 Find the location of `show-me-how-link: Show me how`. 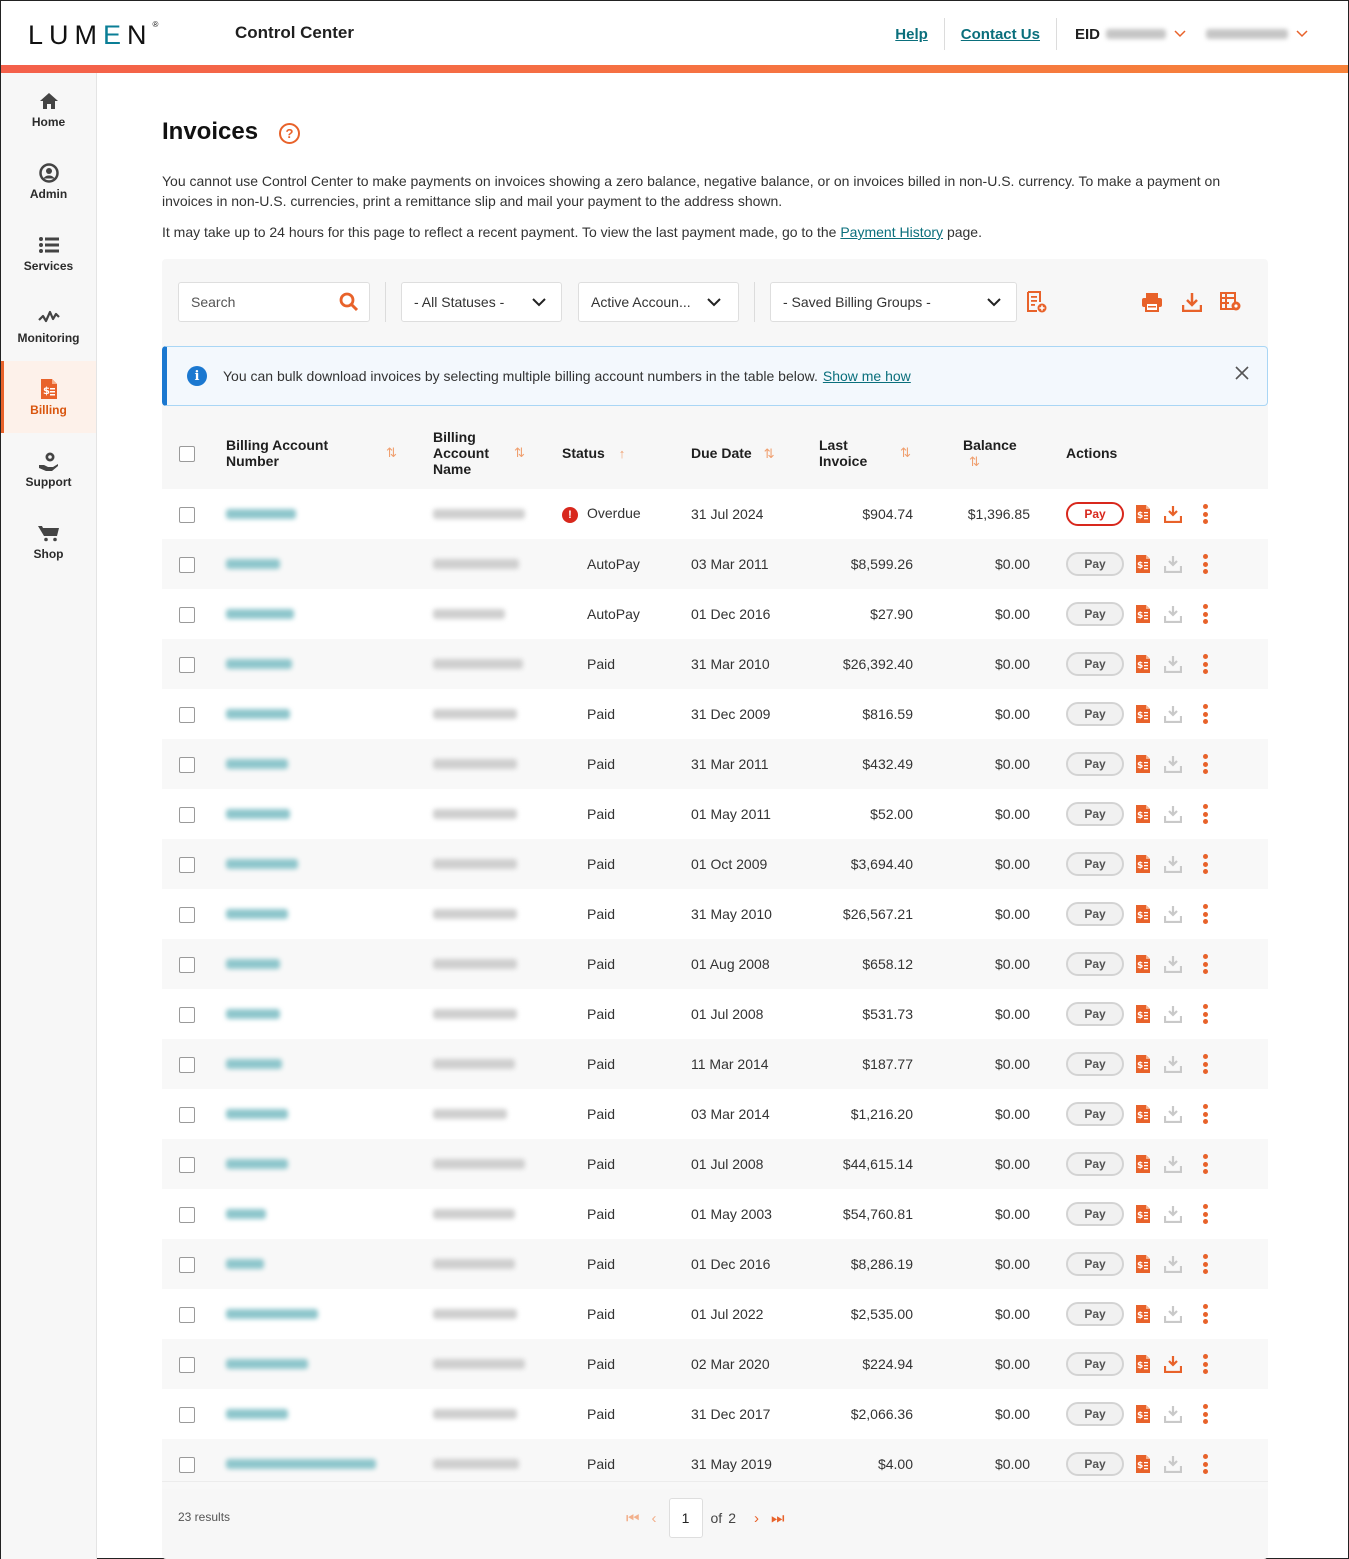

show-me-how-link: Show me how is located at coordinates (867, 376).